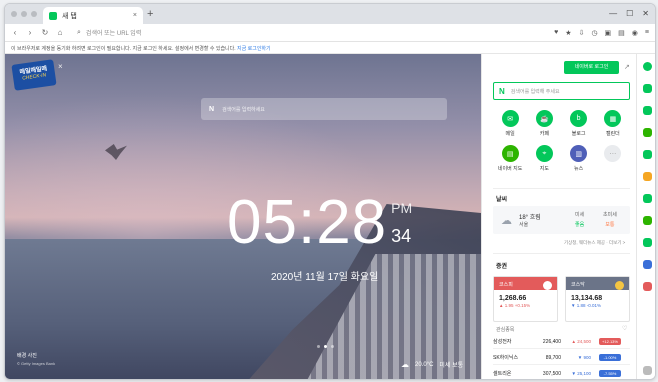 Image resolution: width=658 pixels, height=382 pixels. What do you see at coordinates (30, 32) in the screenshot?
I see `forward-icon: ›` at bounding box center [30, 32].